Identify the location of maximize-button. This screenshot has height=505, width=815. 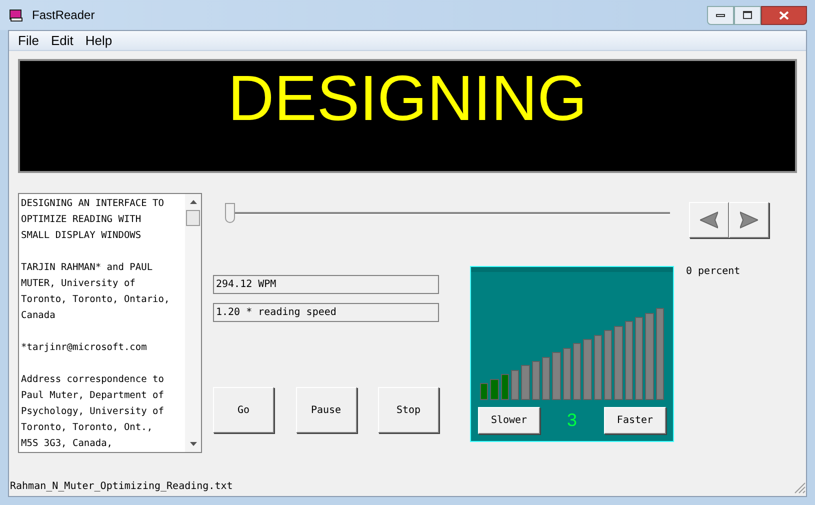
(747, 15).